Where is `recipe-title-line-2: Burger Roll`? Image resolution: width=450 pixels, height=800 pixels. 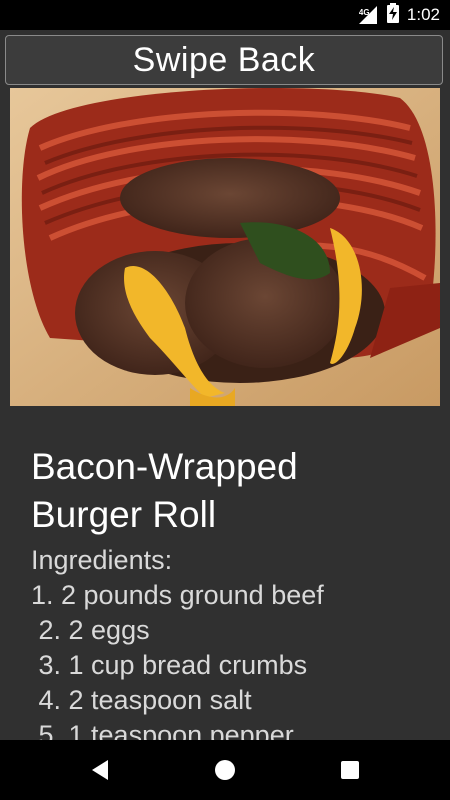 recipe-title-line-2: Burger Roll is located at coordinates (124, 514).